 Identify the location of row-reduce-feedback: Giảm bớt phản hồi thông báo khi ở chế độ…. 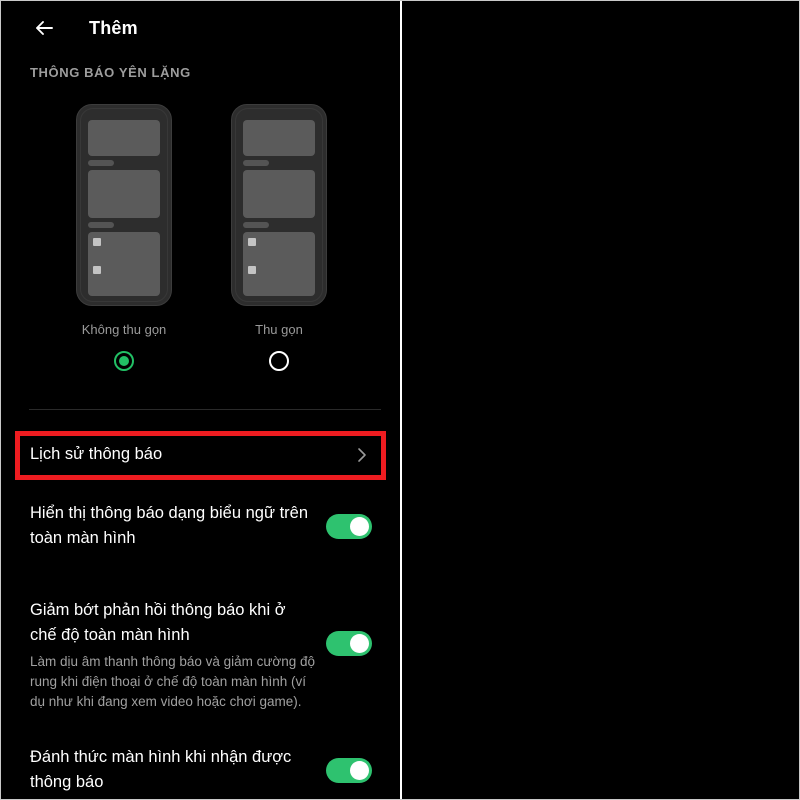
(201, 655).